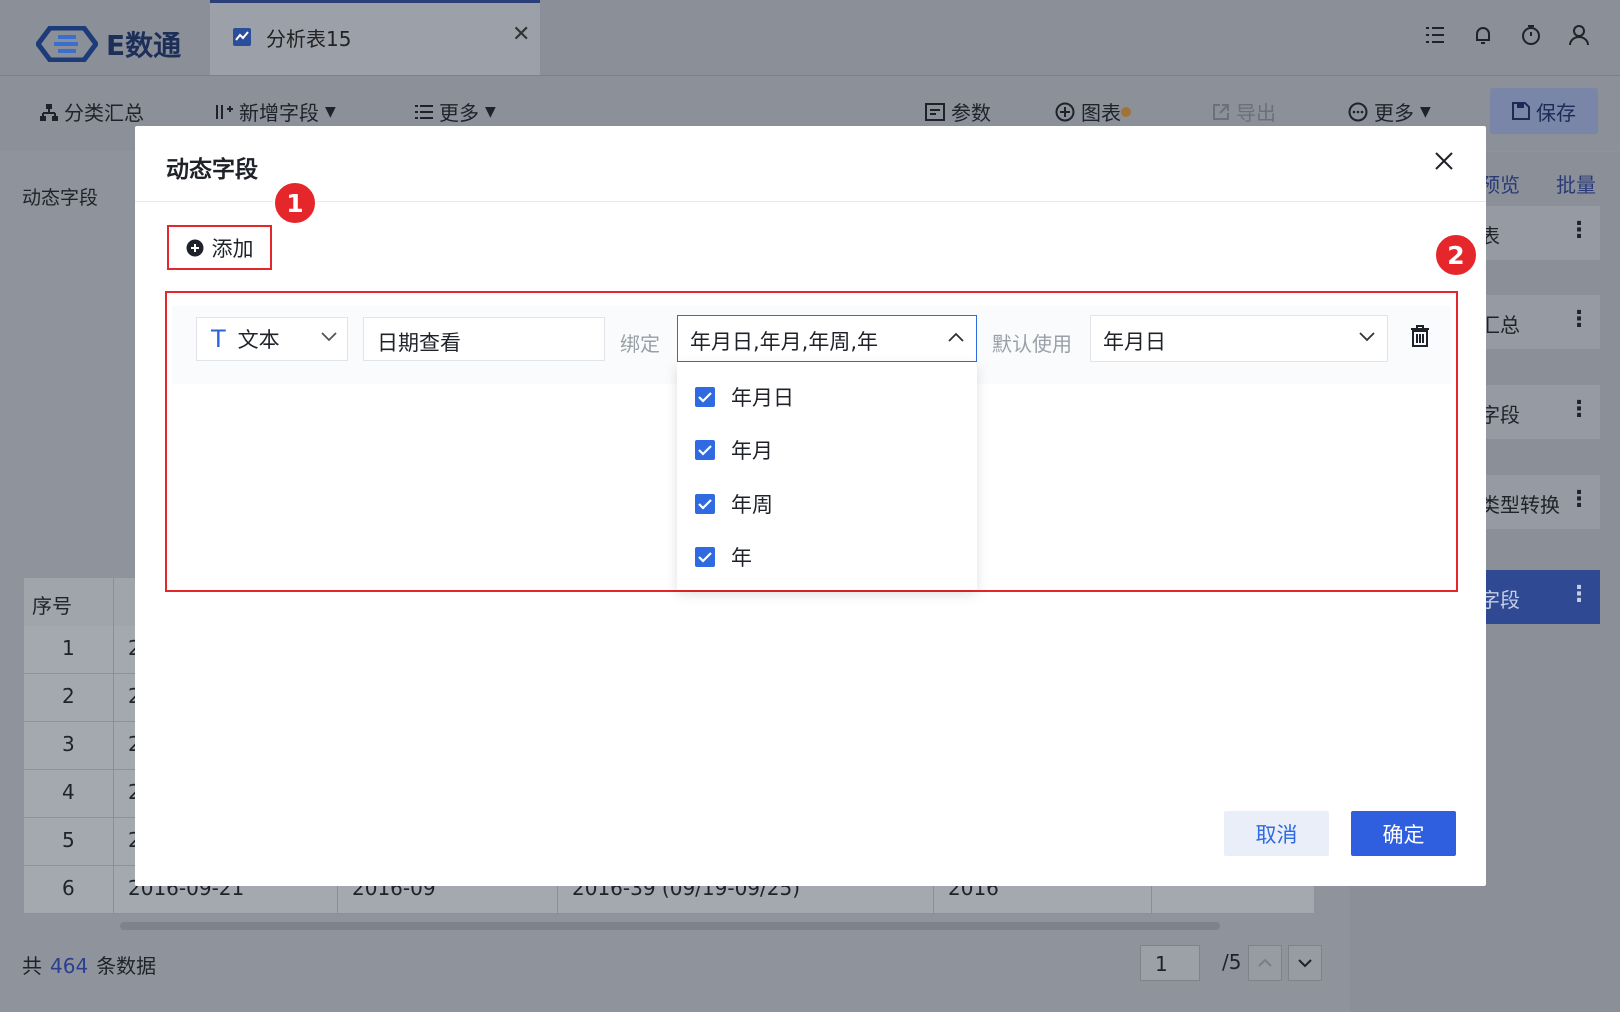 This screenshot has width=1620, height=1012. Describe the element at coordinates (1521, 111) in the screenshot. I see `save-icon` at that location.